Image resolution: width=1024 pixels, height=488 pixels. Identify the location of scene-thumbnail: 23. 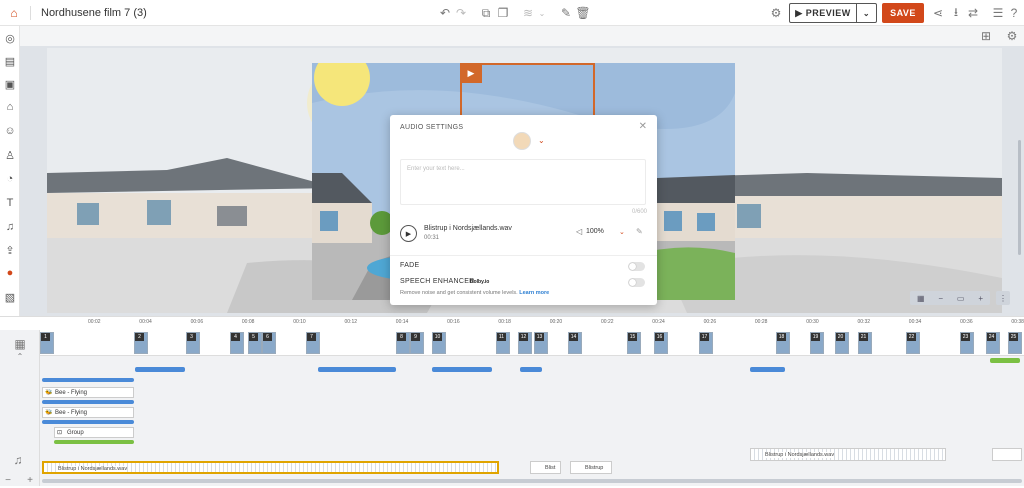
(967, 343).